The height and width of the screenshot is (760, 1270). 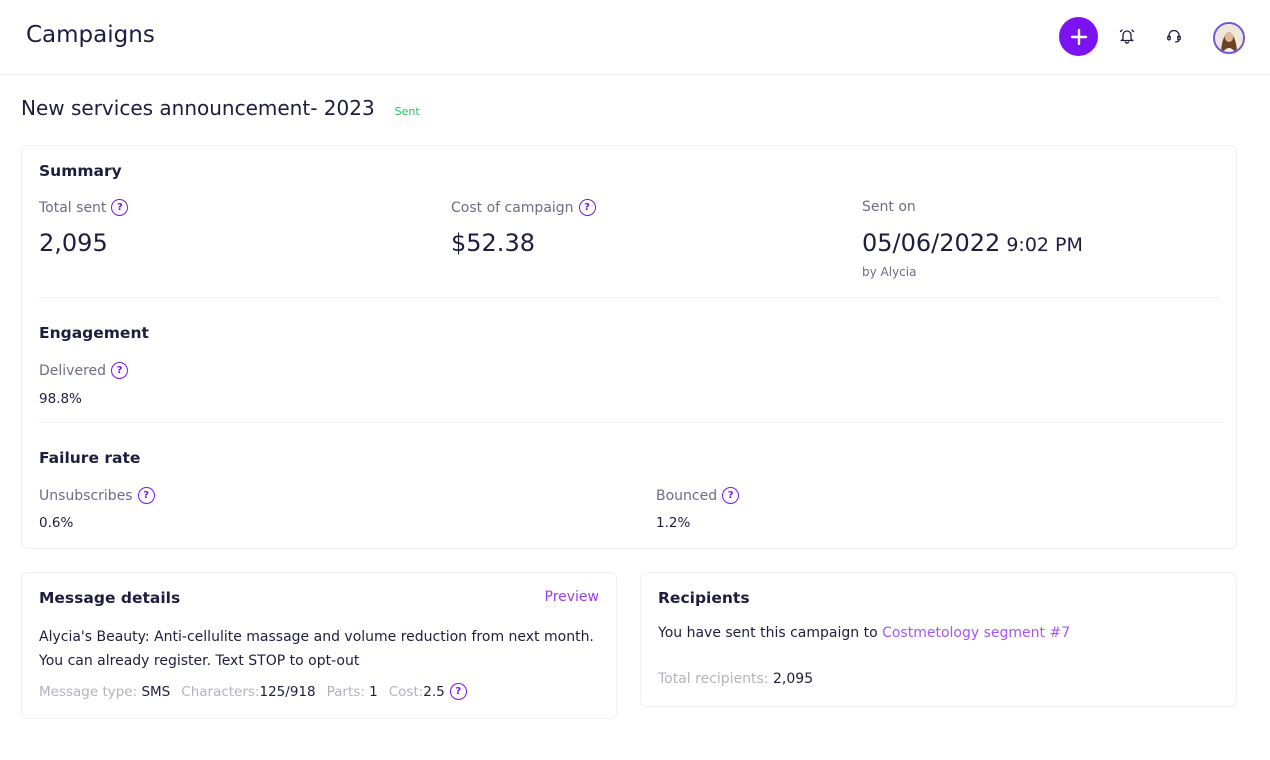 I want to click on avatar-image-icon, so click(x=1229, y=38).